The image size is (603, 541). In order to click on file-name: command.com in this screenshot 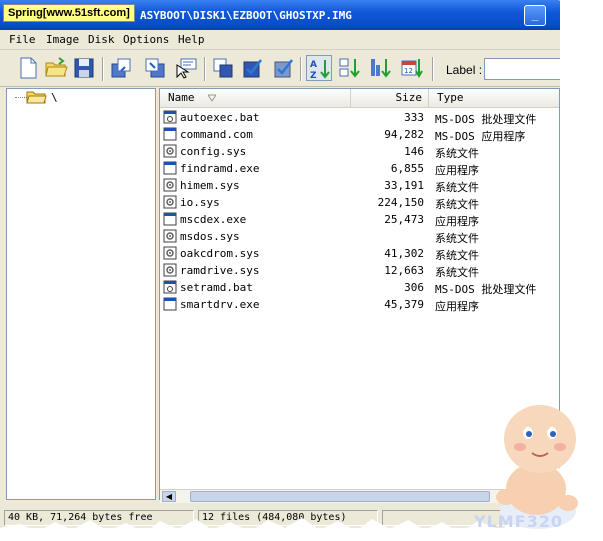, I will do `click(216, 134)`.